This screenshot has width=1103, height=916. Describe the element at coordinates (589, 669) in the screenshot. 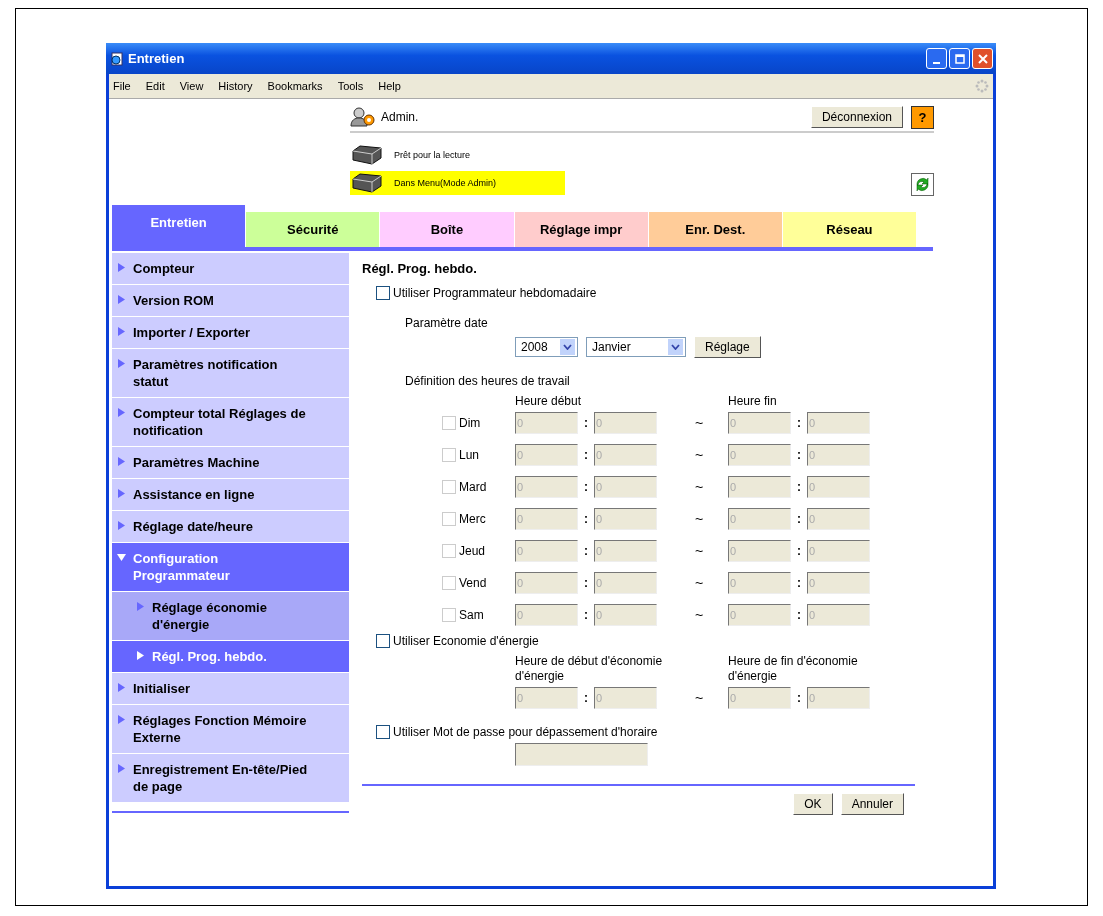

I see `column-header: Heure de début d'économie d'énergie` at that location.